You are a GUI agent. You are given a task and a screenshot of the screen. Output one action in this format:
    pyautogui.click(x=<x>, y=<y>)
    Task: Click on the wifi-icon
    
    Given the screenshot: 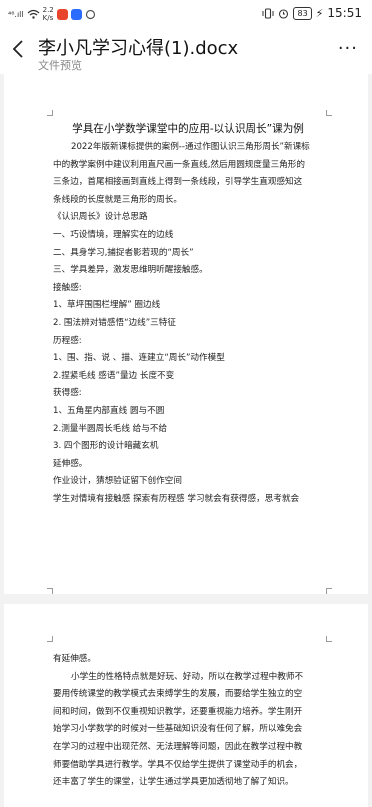 What is the action you would take?
    pyautogui.click(x=33, y=14)
    